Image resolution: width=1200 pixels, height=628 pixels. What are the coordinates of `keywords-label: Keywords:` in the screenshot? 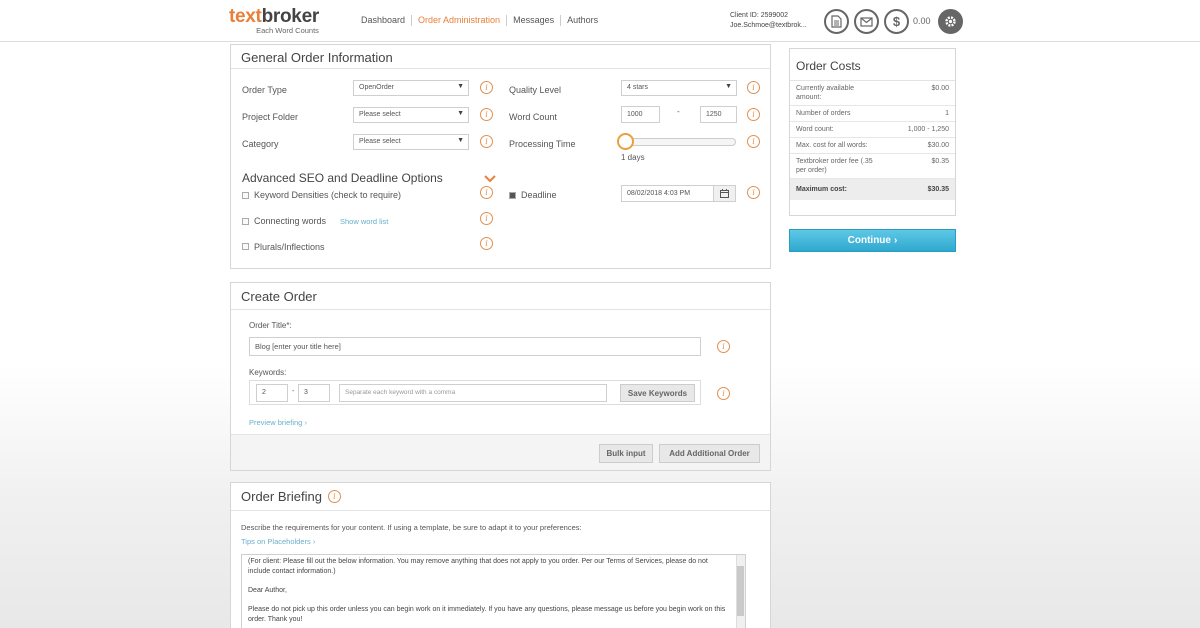 It's located at (268, 372).